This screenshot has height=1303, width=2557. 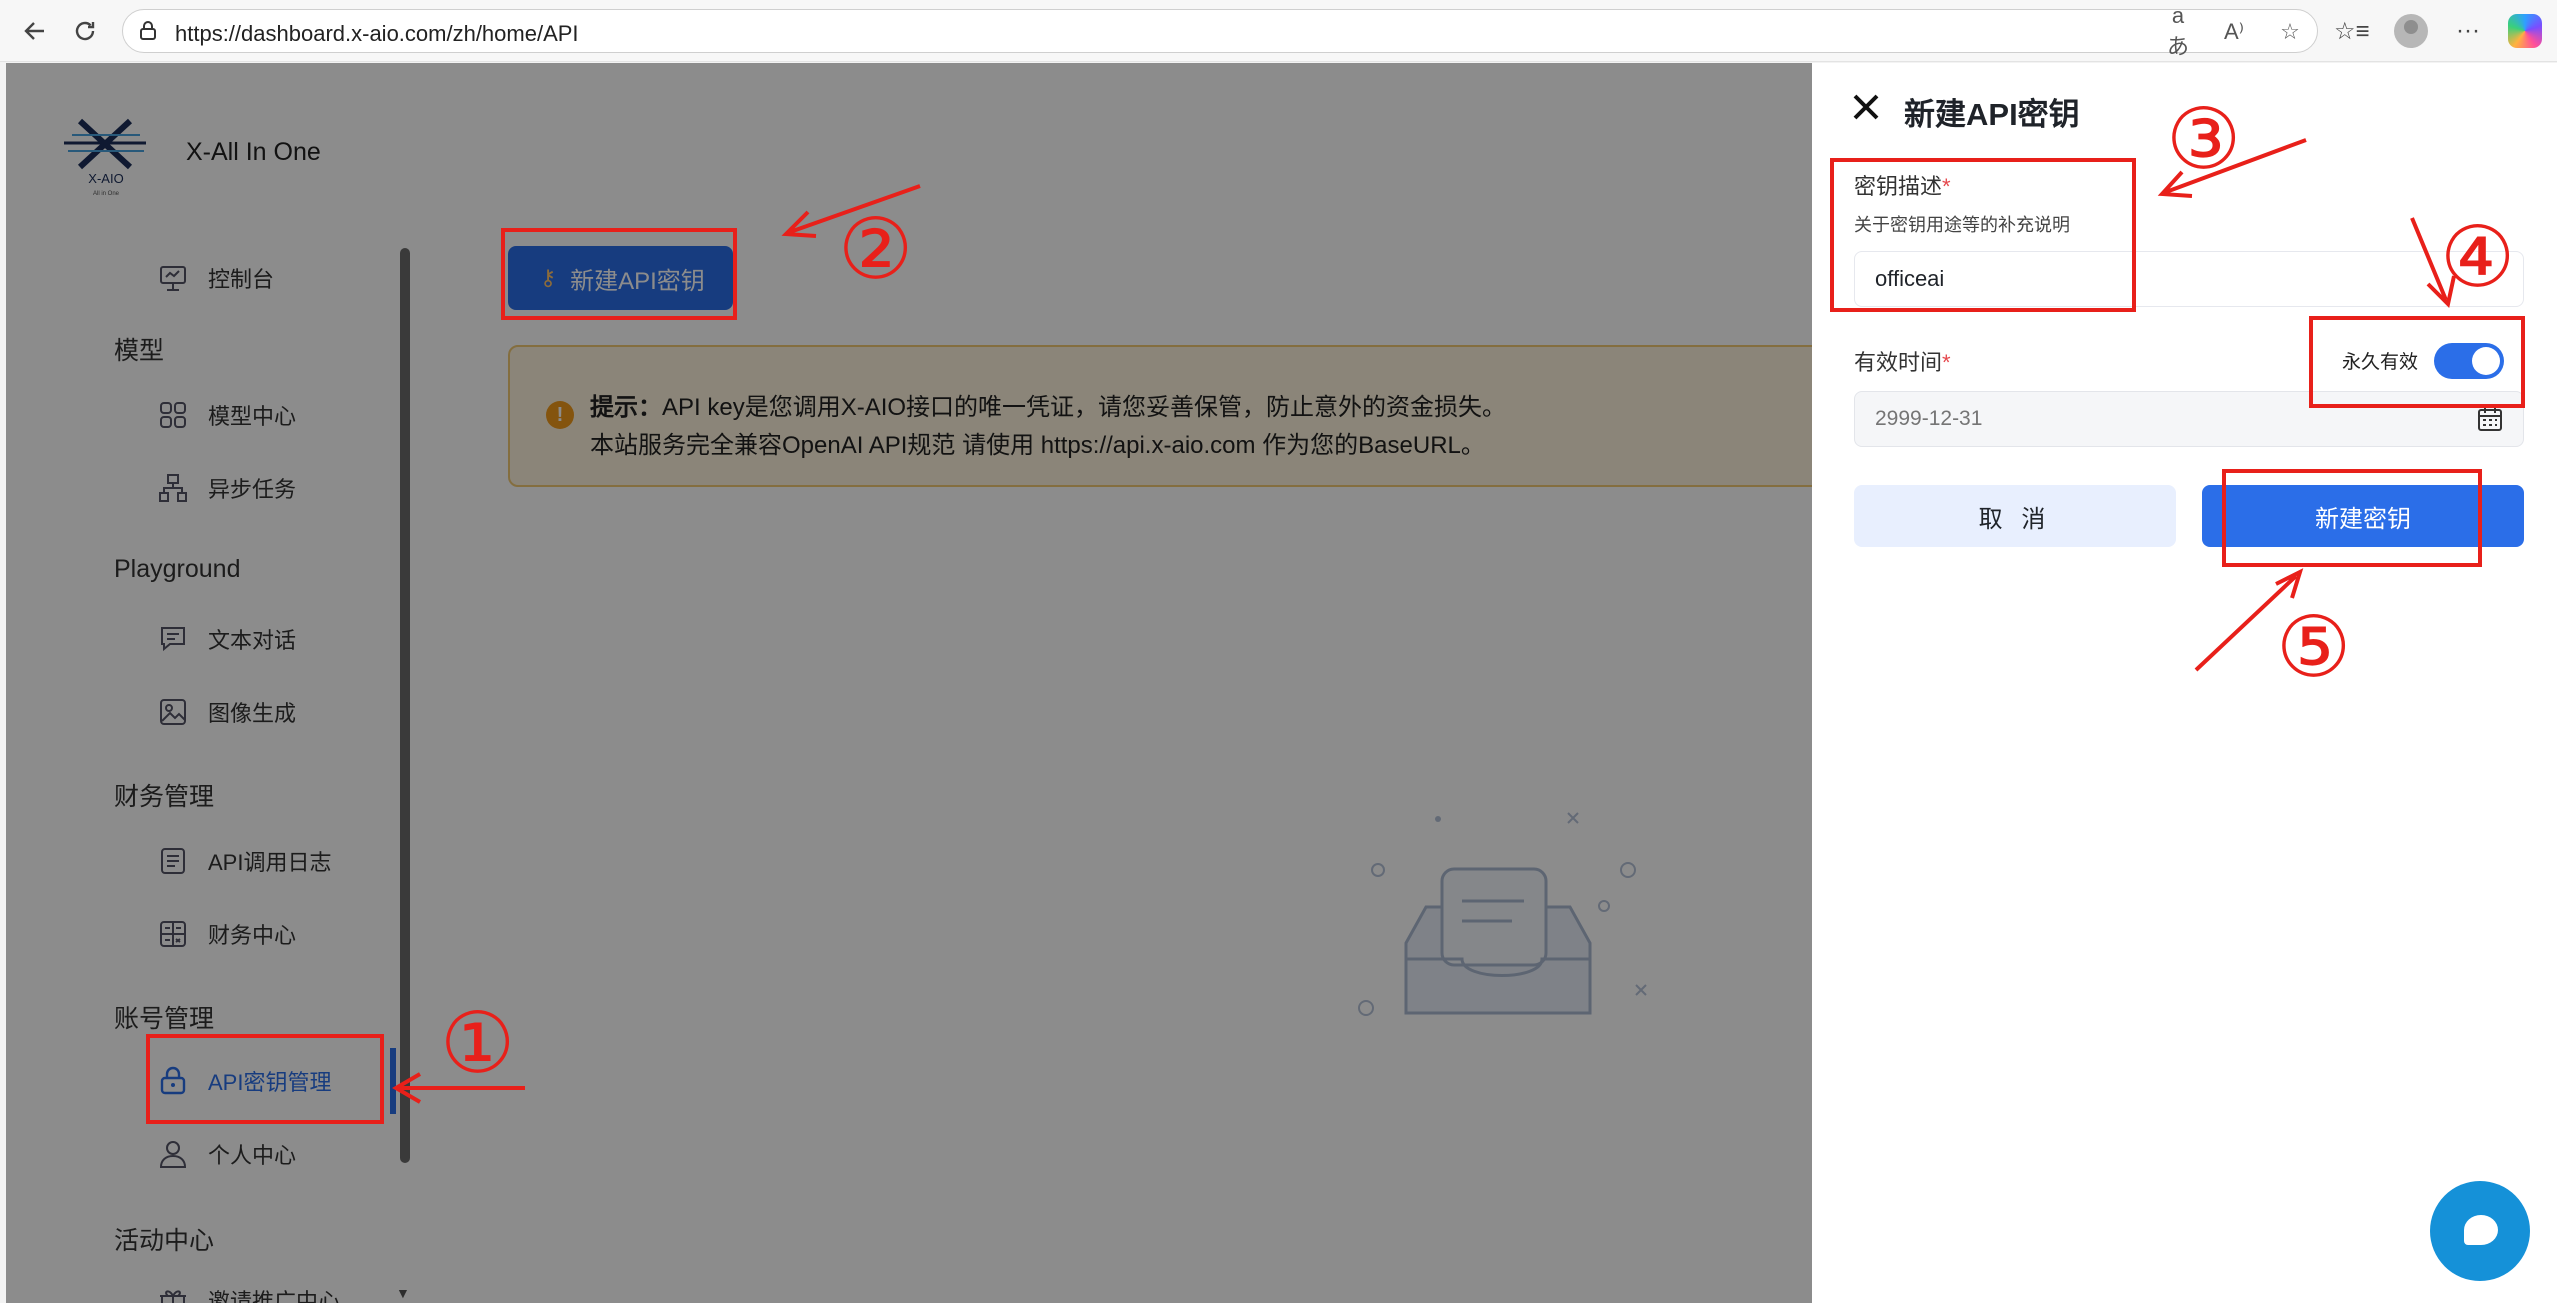 I want to click on read-aloud-icon: A⁾, so click(x=2234, y=32).